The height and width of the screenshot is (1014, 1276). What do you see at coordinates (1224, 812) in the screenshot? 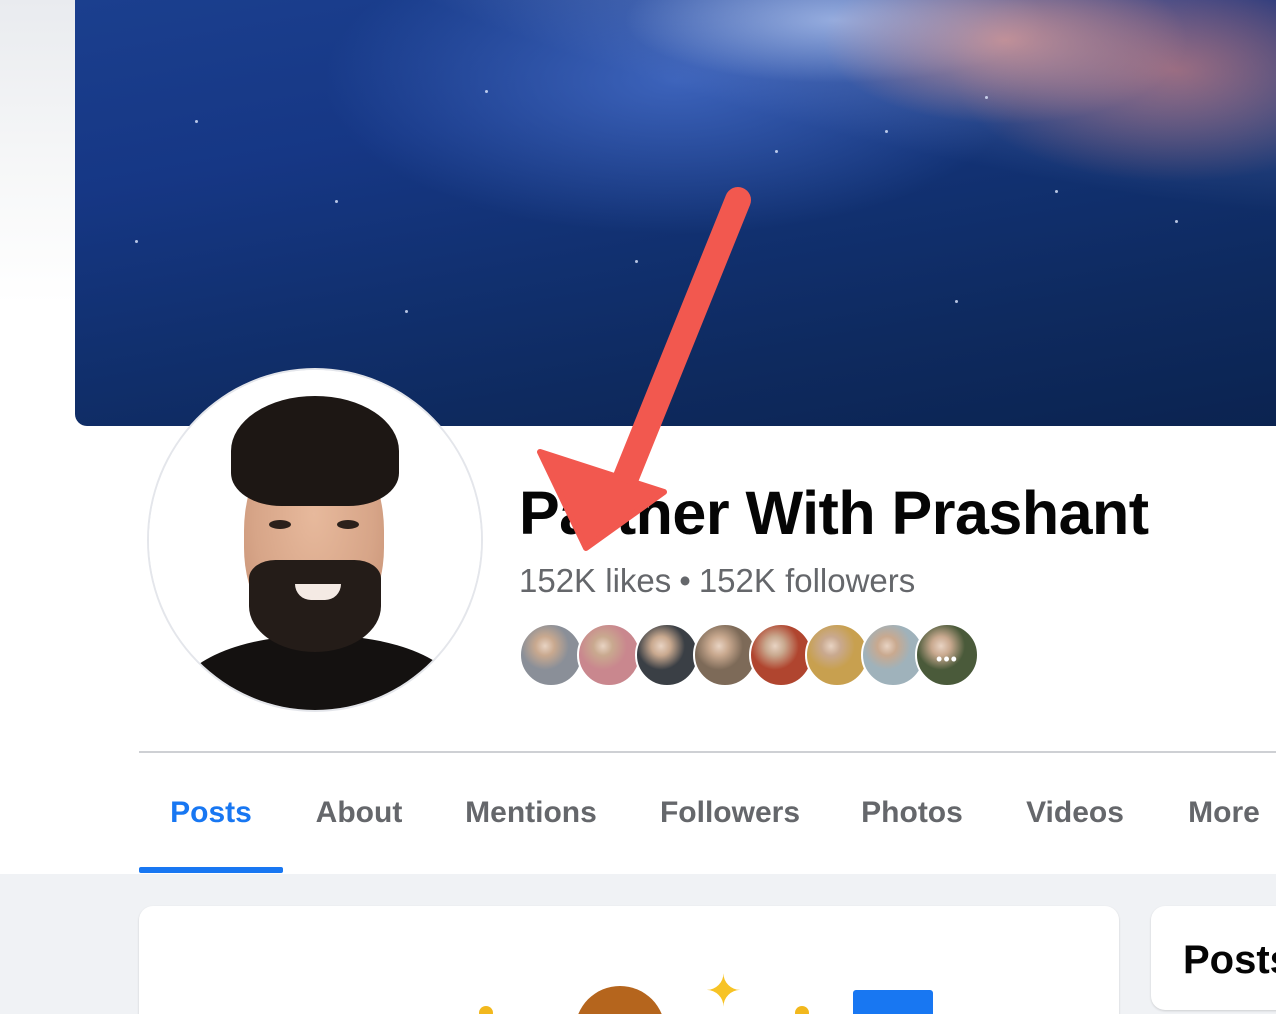
I see `tab-label: More` at bounding box center [1224, 812].